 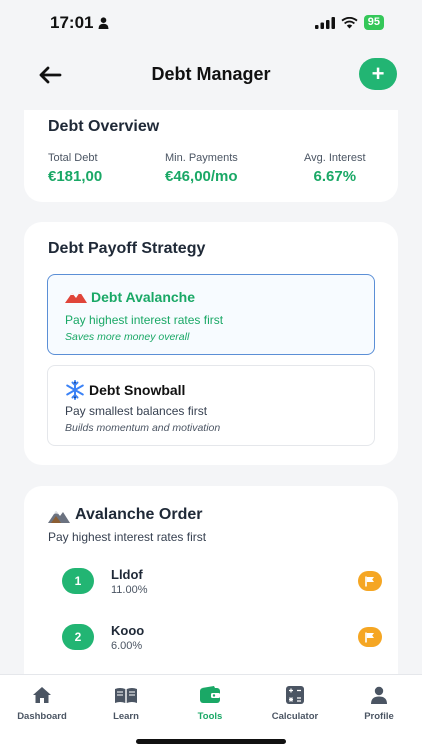 What do you see at coordinates (127, 646) in the screenshot?
I see `debt-rate: 6.00%` at bounding box center [127, 646].